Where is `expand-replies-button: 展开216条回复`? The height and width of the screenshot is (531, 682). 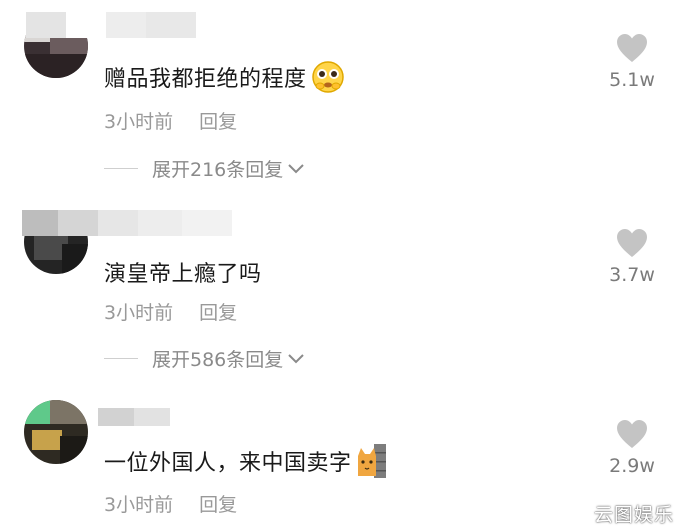
expand-replies-button: 展开216条回复 is located at coordinates (204, 168).